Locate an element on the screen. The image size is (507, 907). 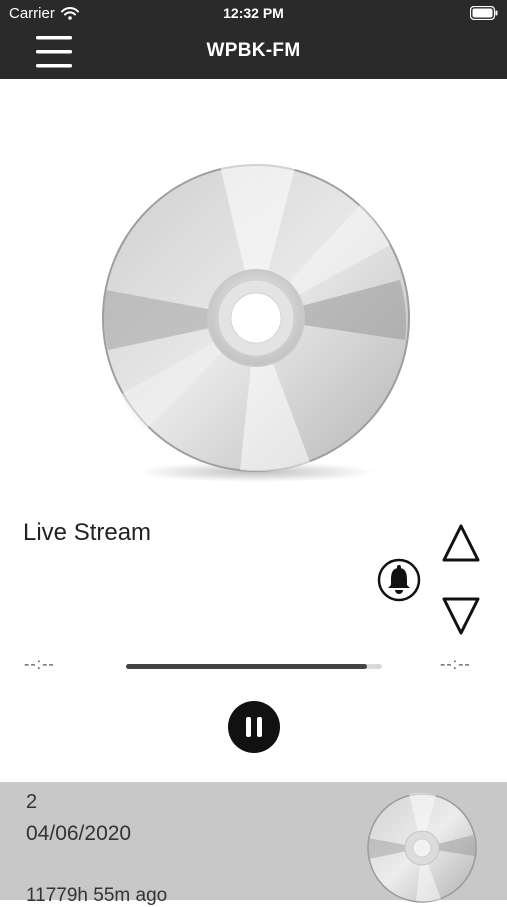
station-title: WPBK-FM is located at coordinates (253, 50).